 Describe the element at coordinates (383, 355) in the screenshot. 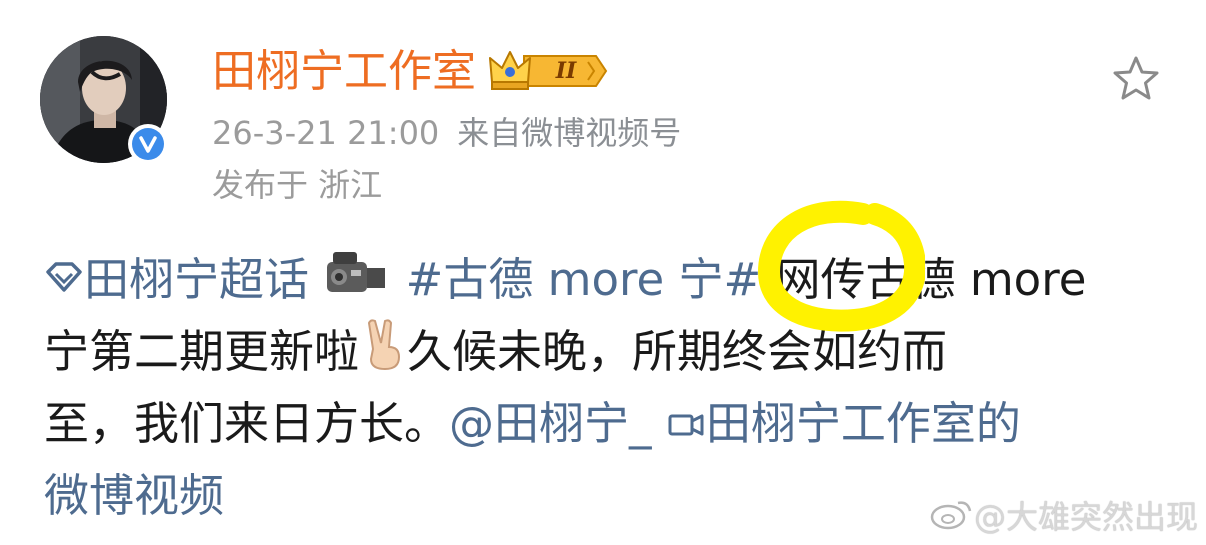

I see `victory-hand-emoji` at that location.